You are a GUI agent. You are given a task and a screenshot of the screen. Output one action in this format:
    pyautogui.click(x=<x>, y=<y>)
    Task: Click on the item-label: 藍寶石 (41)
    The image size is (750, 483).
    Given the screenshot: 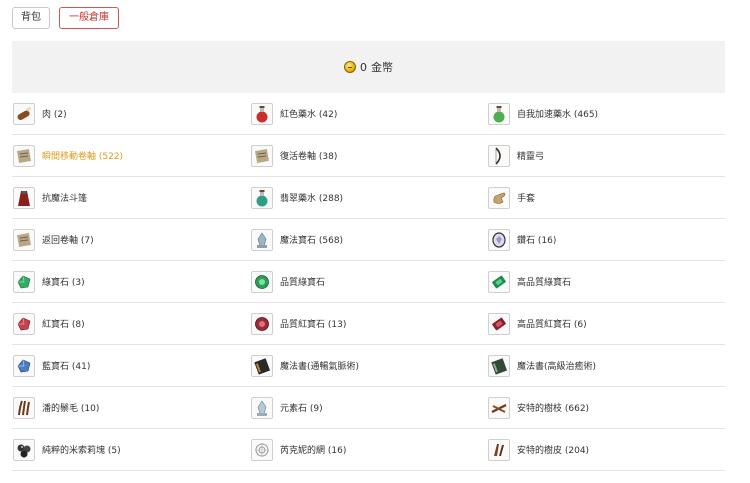 What is the action you would take?
    pyautogui.click(x=66, y=367)
    